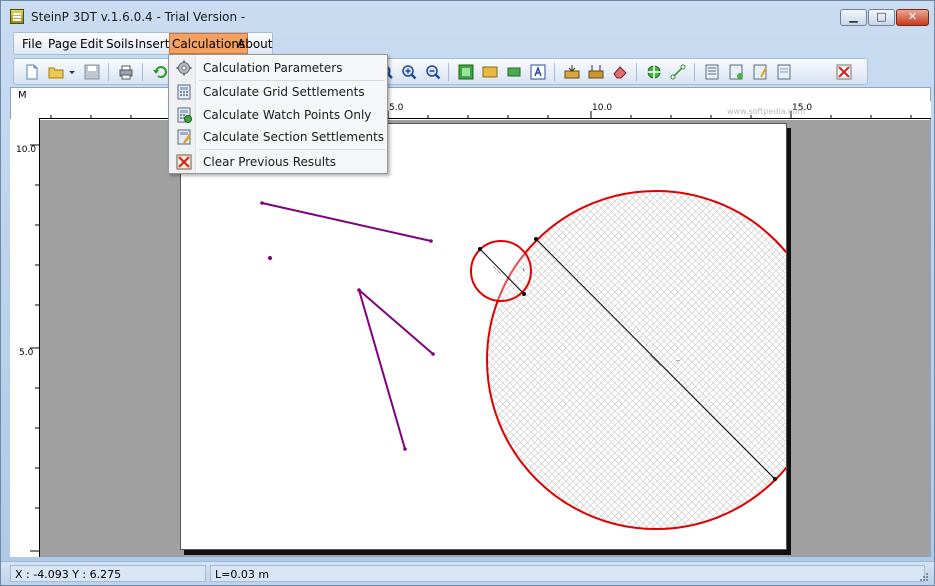 This screenshot has height=586, width=935. I want to click on zoom-in-icon, so click(409, 72).